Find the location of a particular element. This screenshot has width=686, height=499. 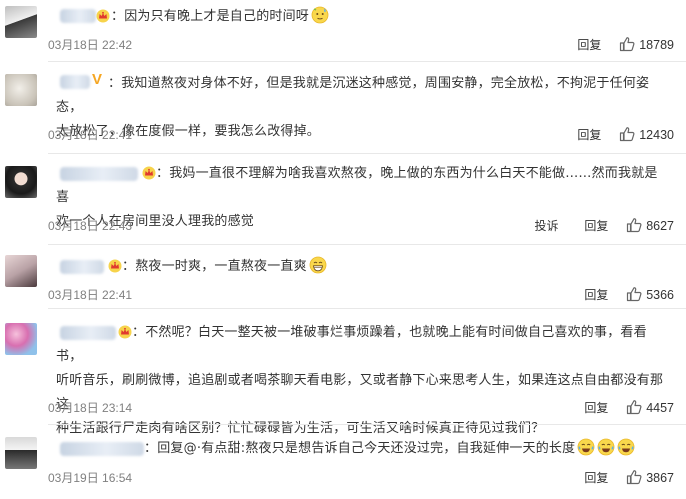

comment-body: 因为只有晚上才是自己的时间呀 is located at coordinates (217, 16).